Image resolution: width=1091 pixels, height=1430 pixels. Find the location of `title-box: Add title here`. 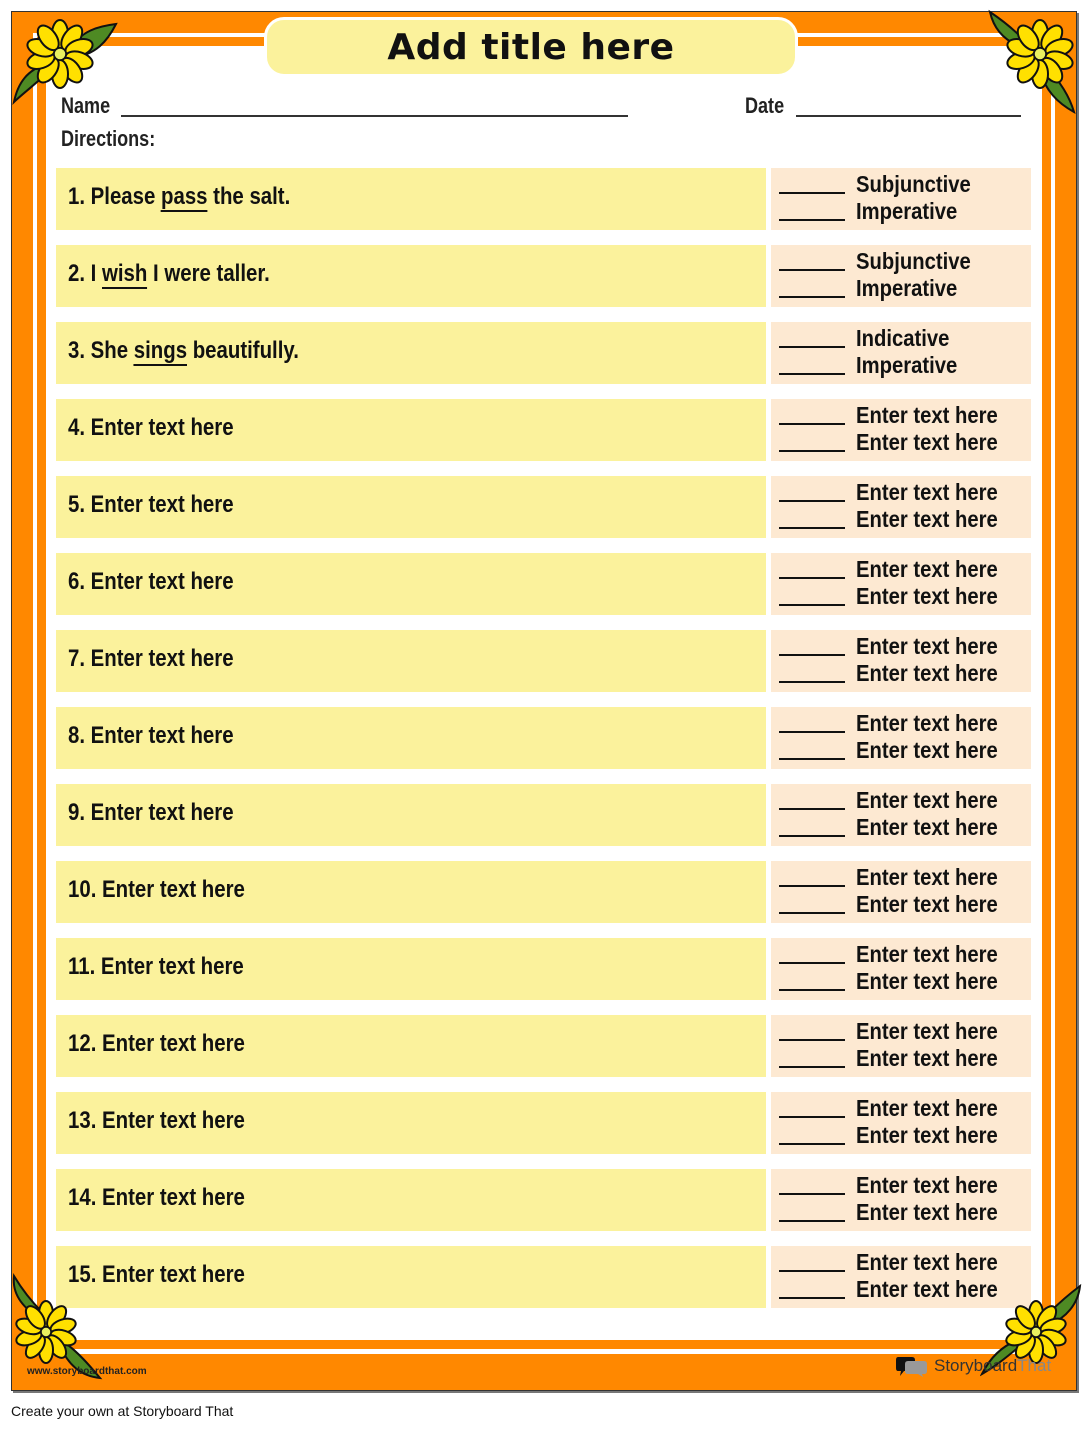

title-box: Add title here is located at coordinates (531, 47).